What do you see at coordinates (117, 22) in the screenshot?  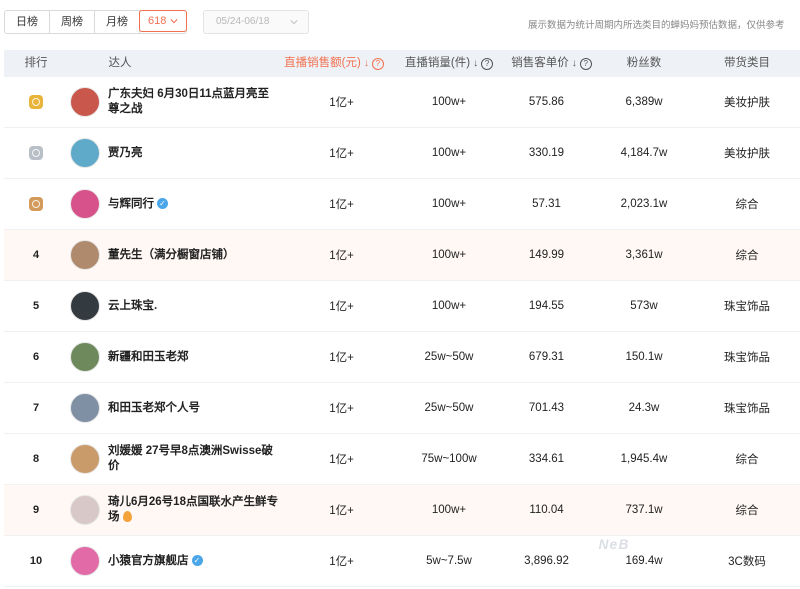 I see `tab-monthly: 月榜` at bounding box center [117, 22].